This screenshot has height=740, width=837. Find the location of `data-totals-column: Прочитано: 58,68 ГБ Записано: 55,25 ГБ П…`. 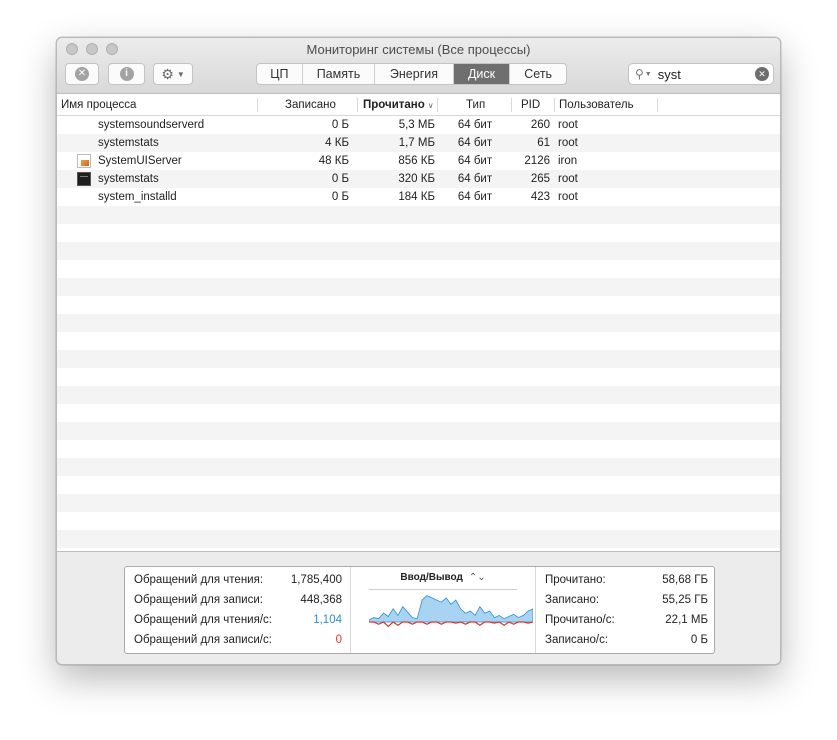

data-totals-column: Прочитано: 58,68 ГБ Записано: 55,25 ГБ П… is located at coordinates (626, 610).